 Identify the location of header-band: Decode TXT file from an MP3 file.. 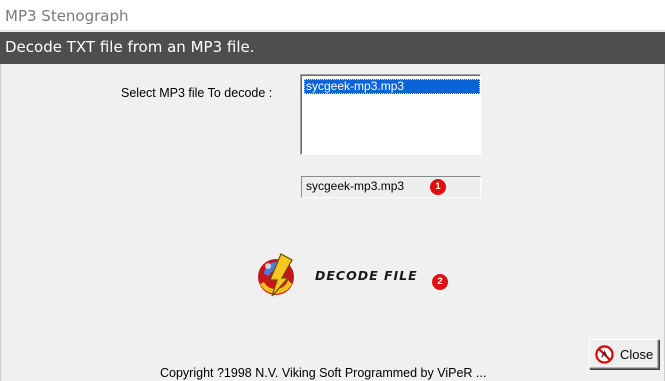
(332, 48).